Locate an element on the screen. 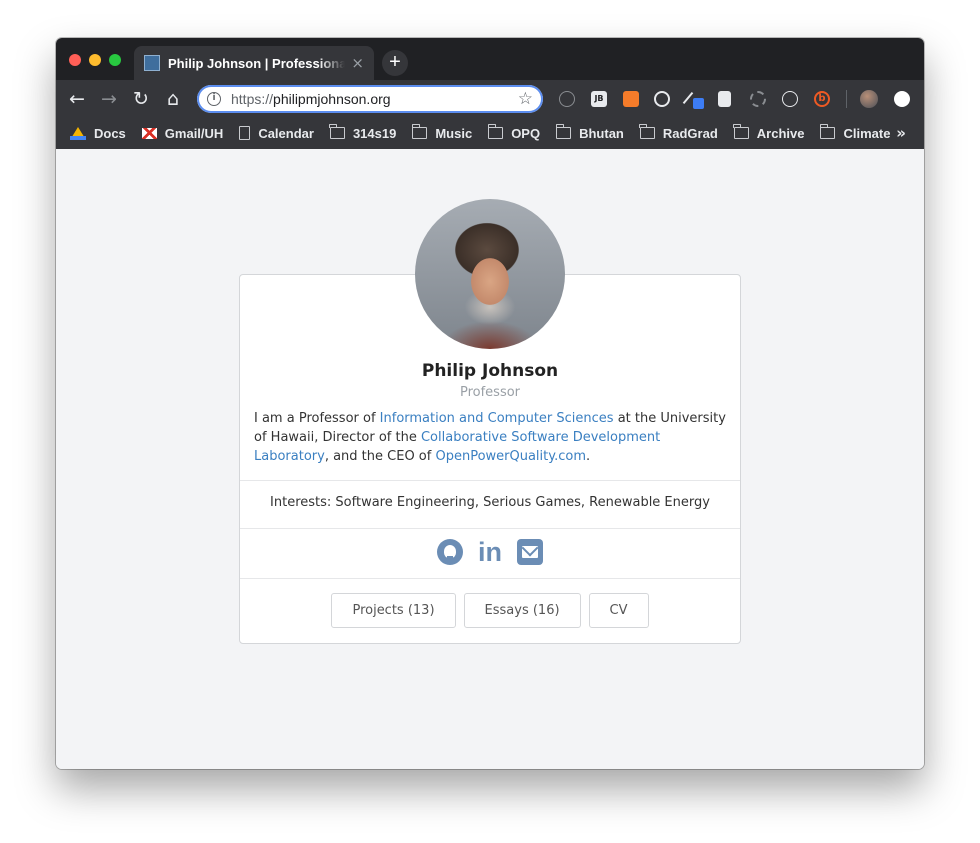 This screenshot has width=980, height=843. bookmark-opq: OPQ is located at coordinates (513, 132).